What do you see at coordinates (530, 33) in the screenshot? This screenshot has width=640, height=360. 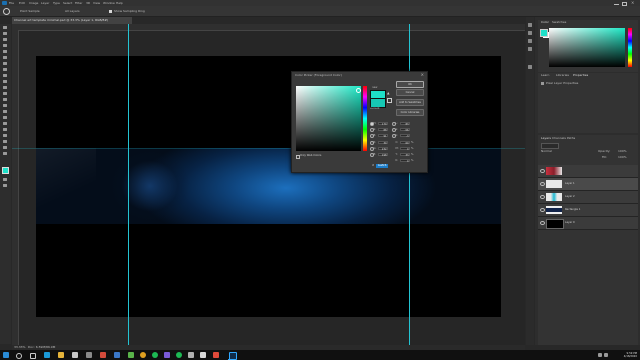 I see `adjustments-panel-icon` at bounding box center [530, 33].